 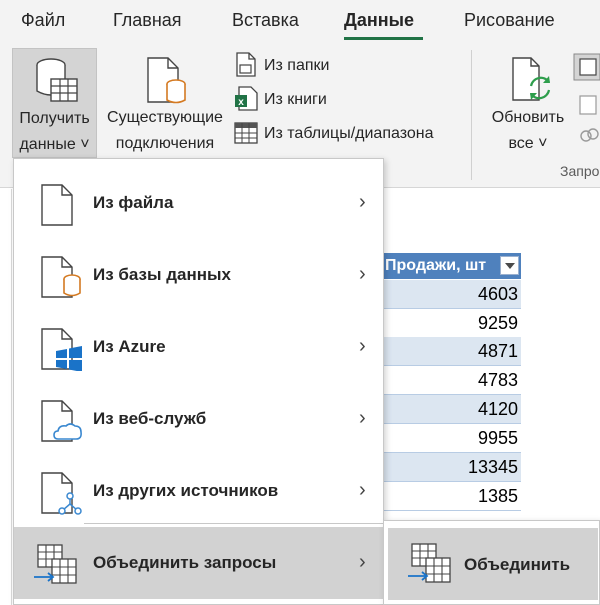 What do you see at coordinates (452, 409) in the screenshot?
I see `table-cell: 4120` at bounding box center [452, 409].